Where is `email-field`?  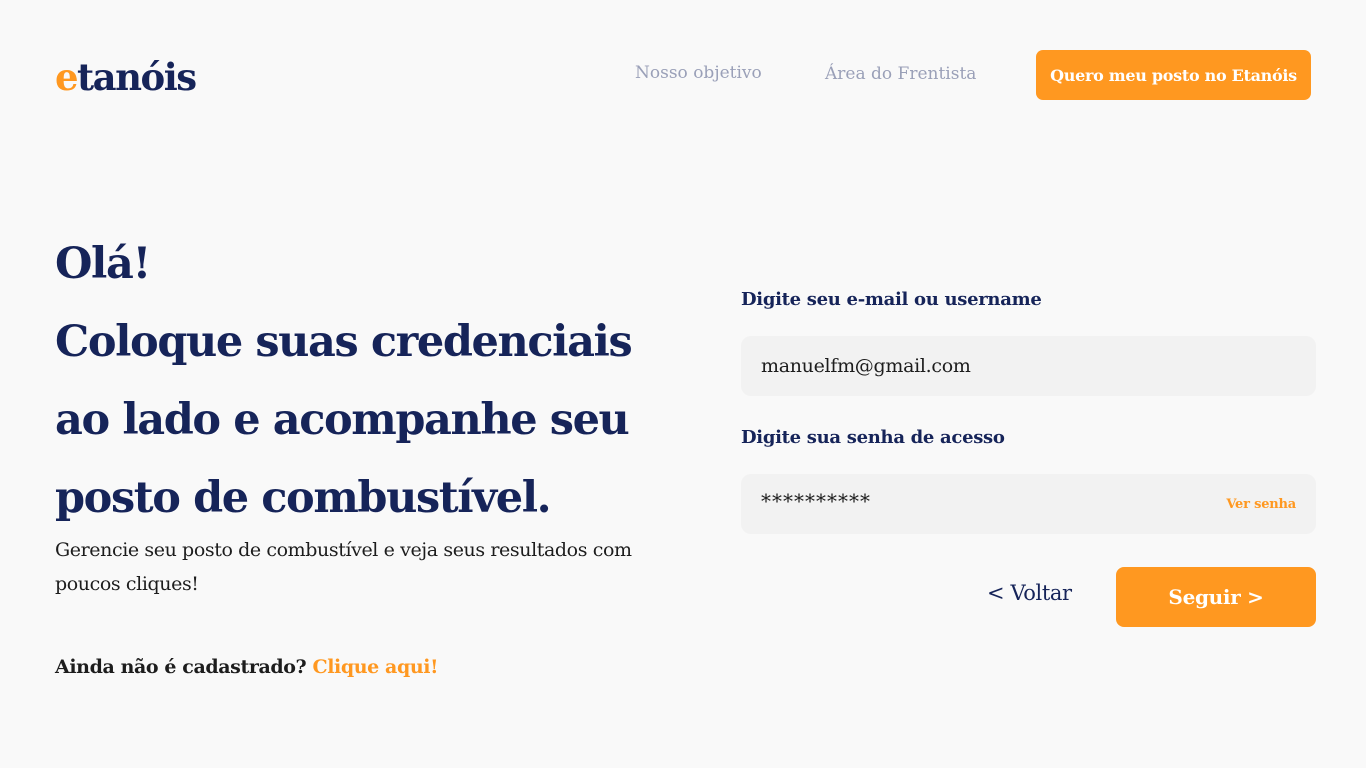 email-field is located at coordinates (1028, 366).